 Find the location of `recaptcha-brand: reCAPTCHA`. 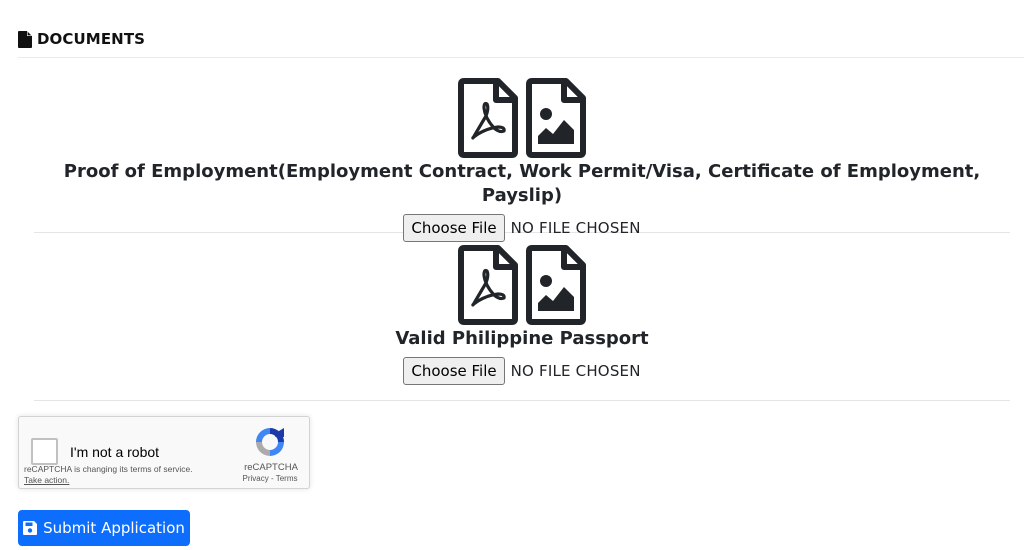

recaptcha-brand: reCAPTCHA is located at coordinates (271, 467).